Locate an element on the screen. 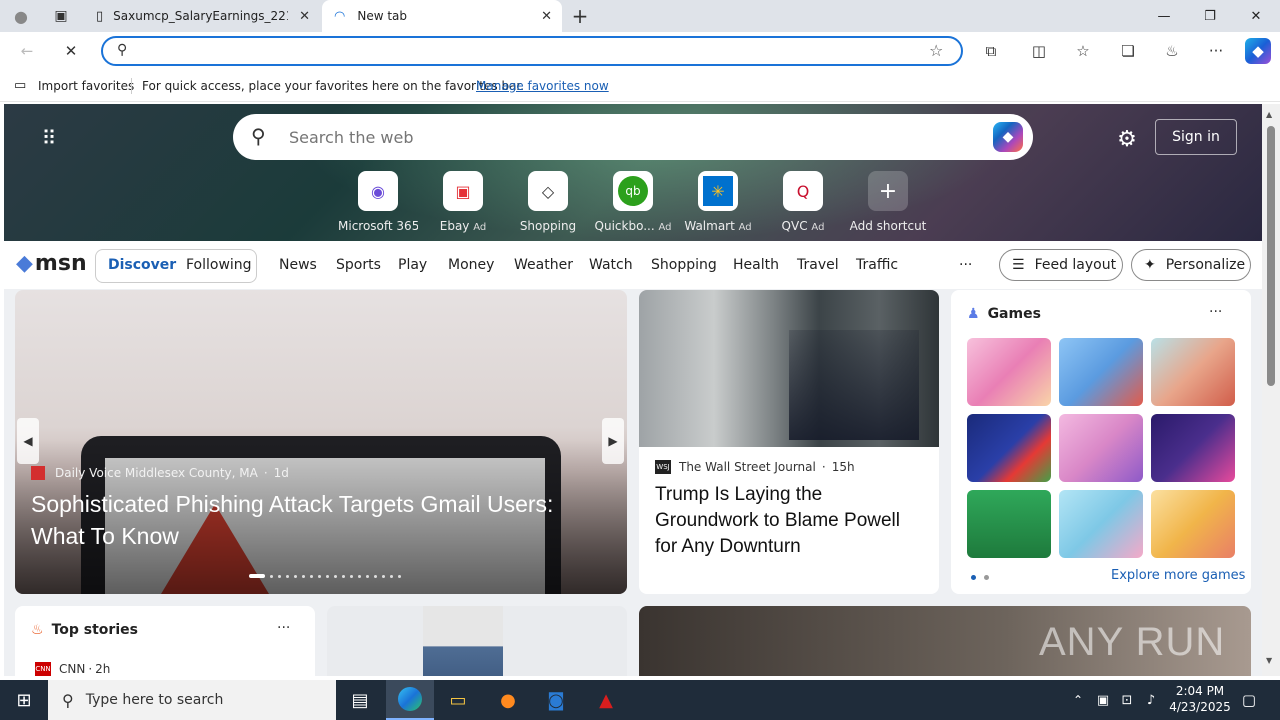  top-stories-more-button: ··· is located at coordinates (283, 628).